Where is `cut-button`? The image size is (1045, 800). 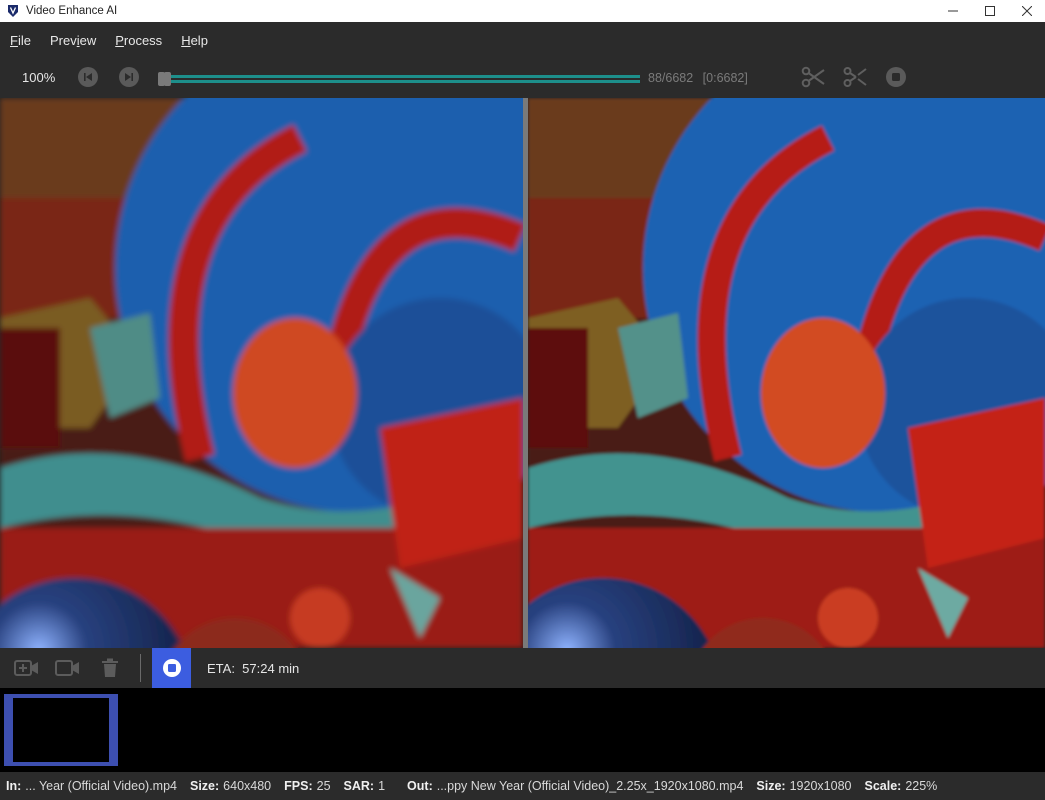 cut-button is located at coordinates (814, 79).